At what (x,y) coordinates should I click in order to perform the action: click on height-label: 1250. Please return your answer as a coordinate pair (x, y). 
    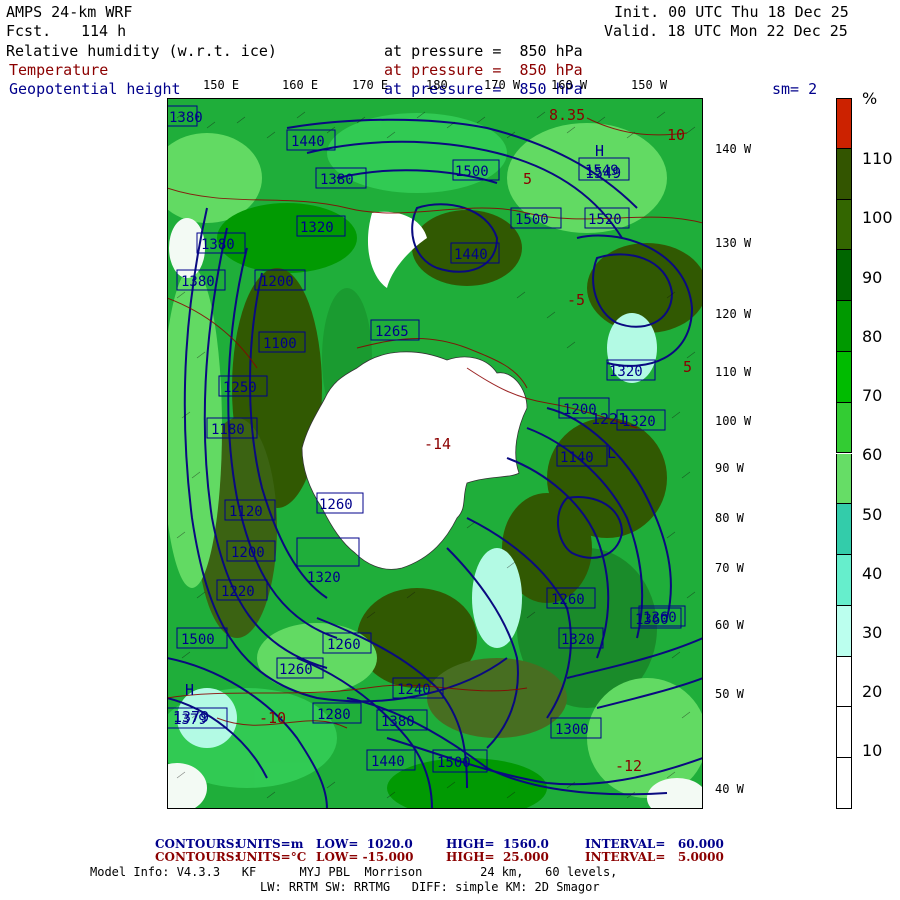
    Looking at the image, I should click on (240, 388).